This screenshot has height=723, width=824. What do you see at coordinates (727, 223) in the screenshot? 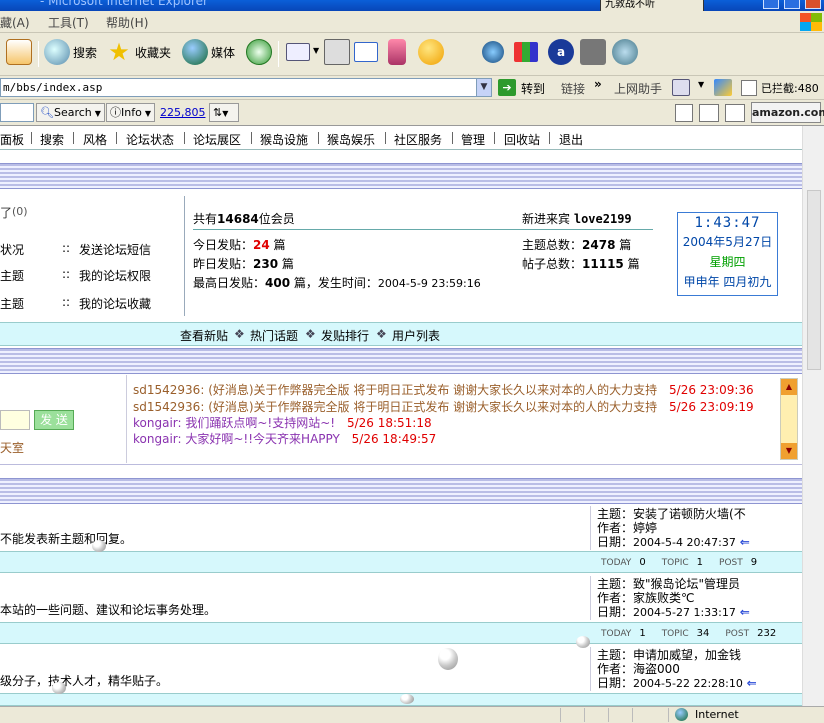
I see `clock-time: 1:43:47` at bounding box center [727, 223].